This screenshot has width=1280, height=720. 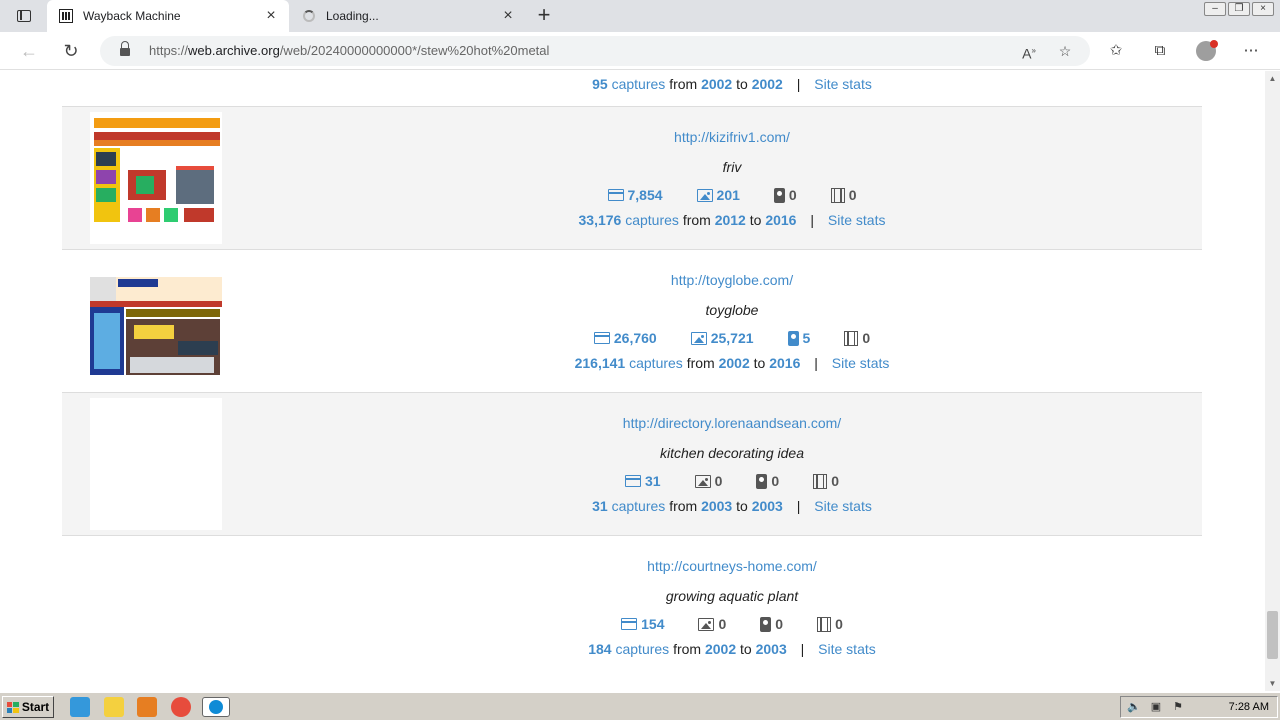 I want to click on refresh-icon: ↻, so click(x=71, y=51).